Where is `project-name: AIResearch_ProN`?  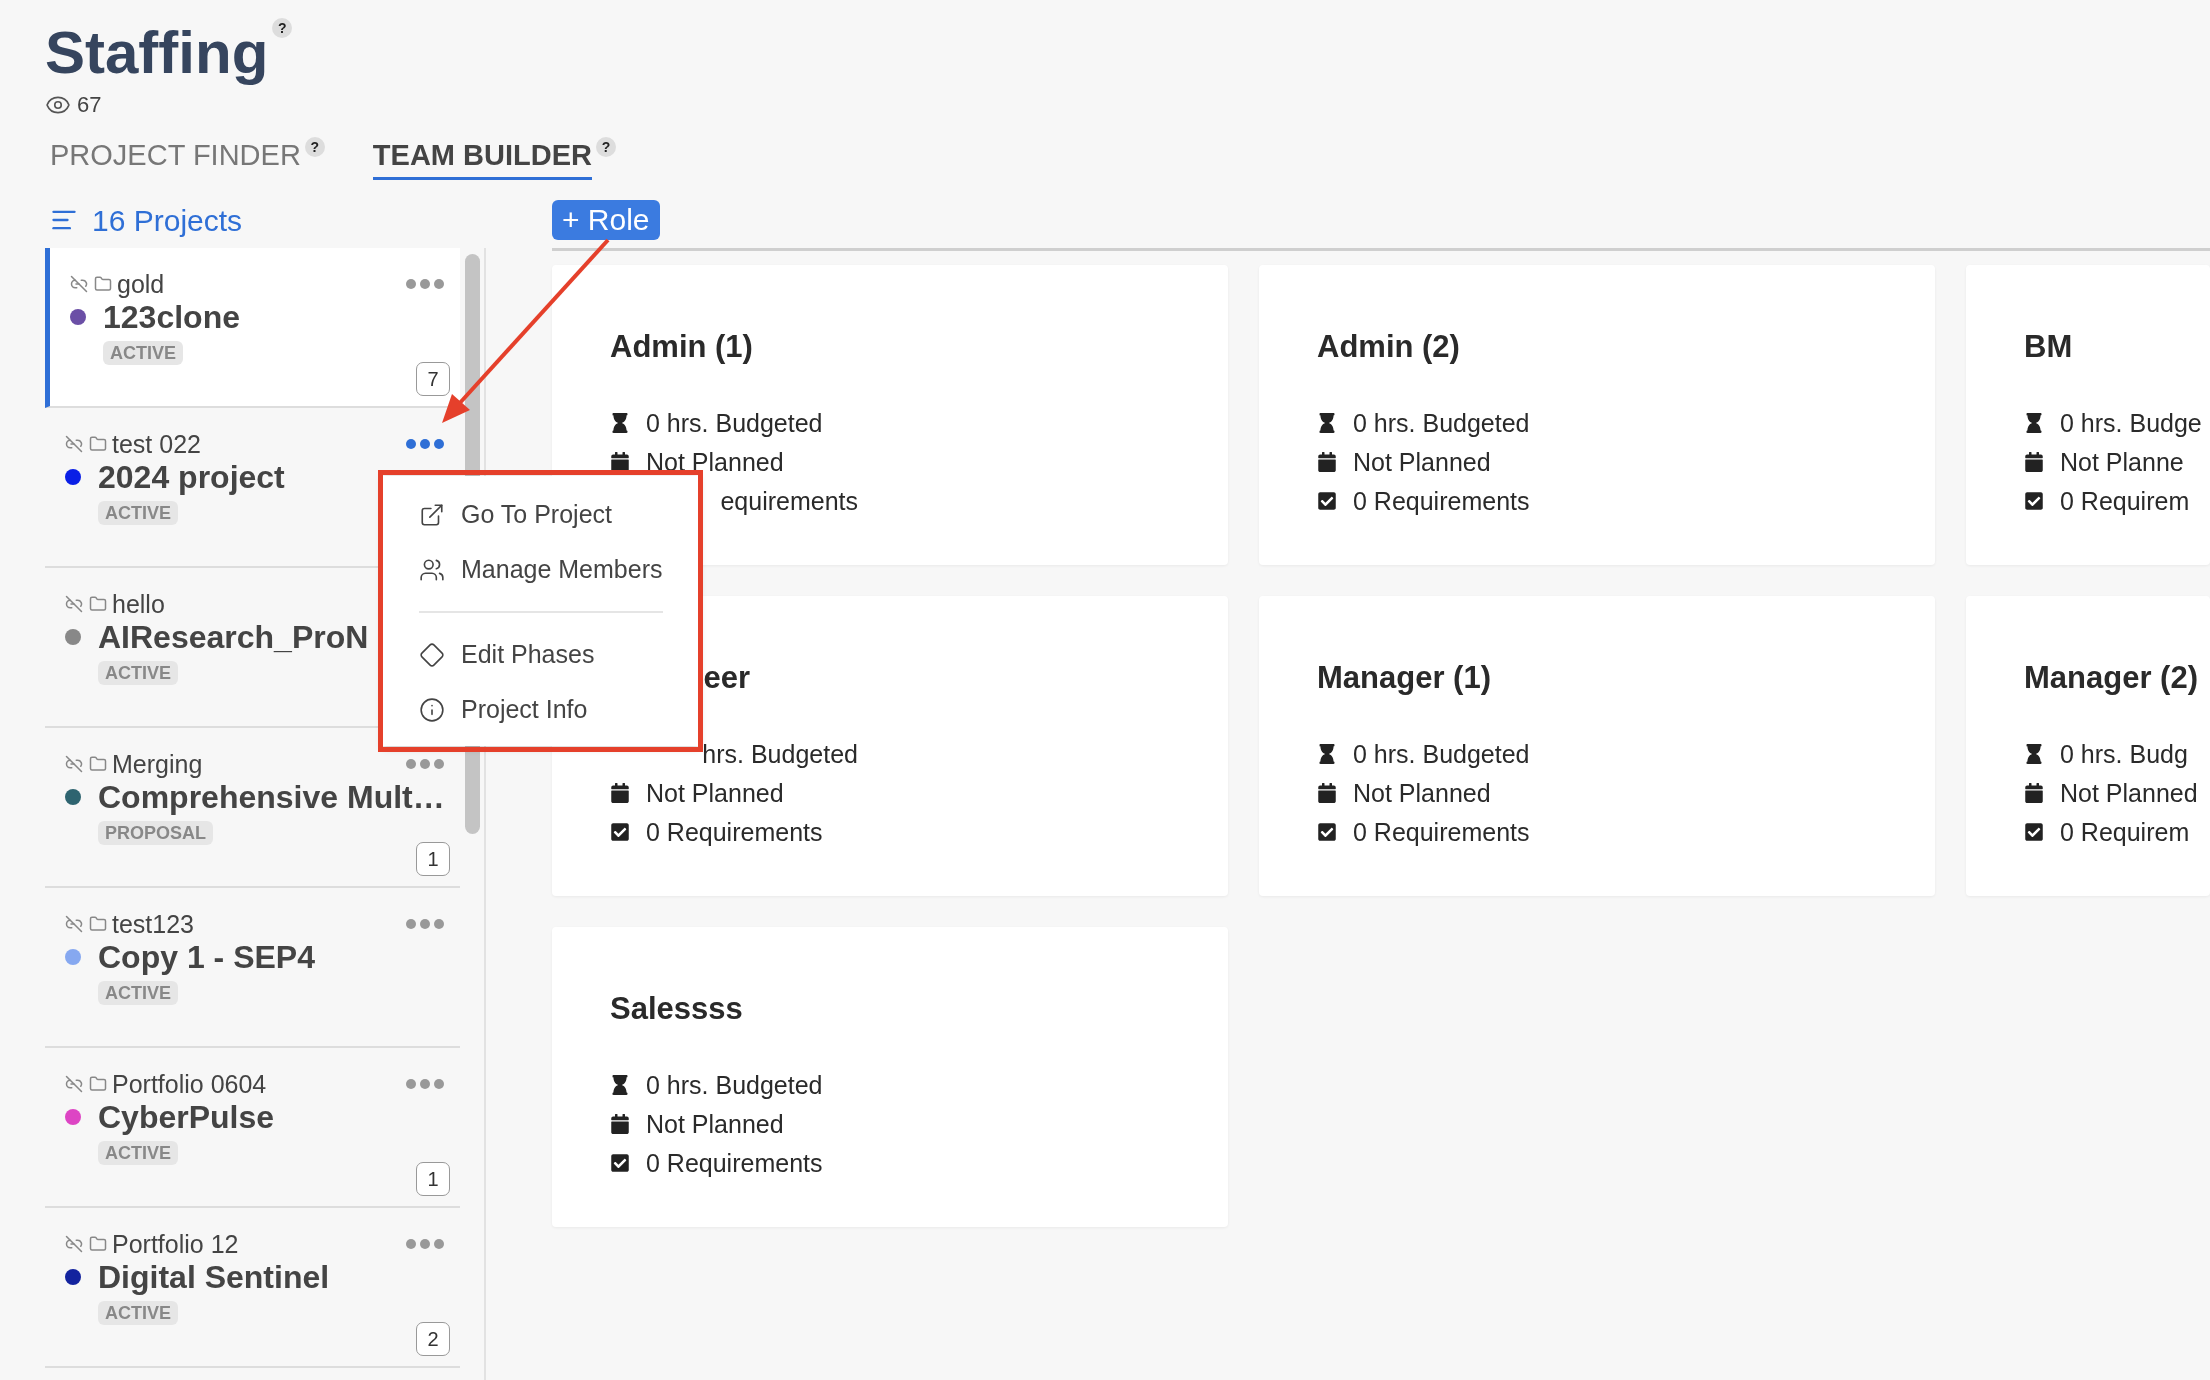 project-name: AIResearch_ProN is located at coordinates (233, 637).